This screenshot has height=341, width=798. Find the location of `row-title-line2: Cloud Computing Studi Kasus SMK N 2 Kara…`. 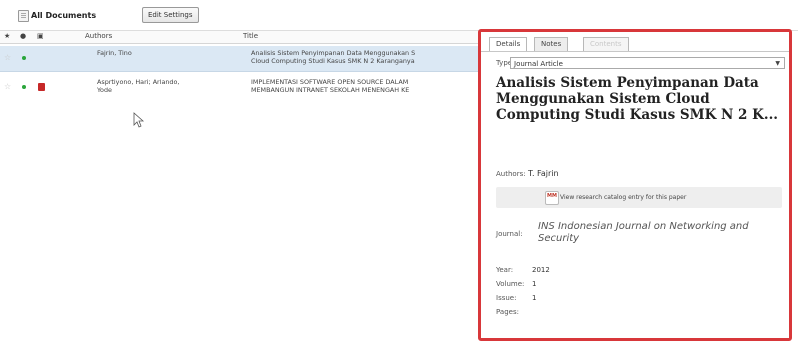

row-title-line2: Cloud Computing Studi Kasus SMK N 2 Kara… is located at coordinates (333, 61).